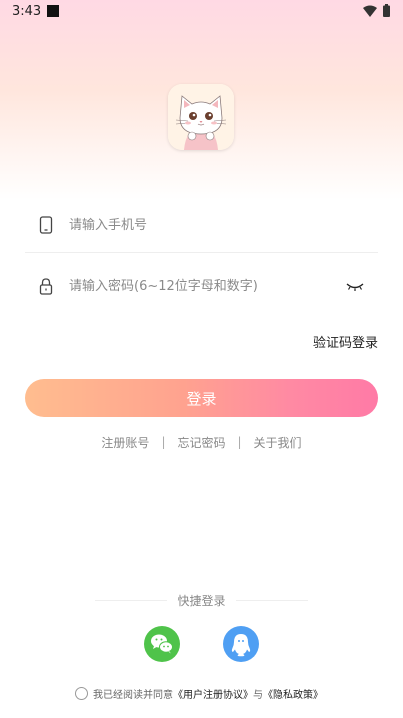  Describe the element at coordinates (125, 442) in the screenshot. I see `register-link: 注册账号` at that location.